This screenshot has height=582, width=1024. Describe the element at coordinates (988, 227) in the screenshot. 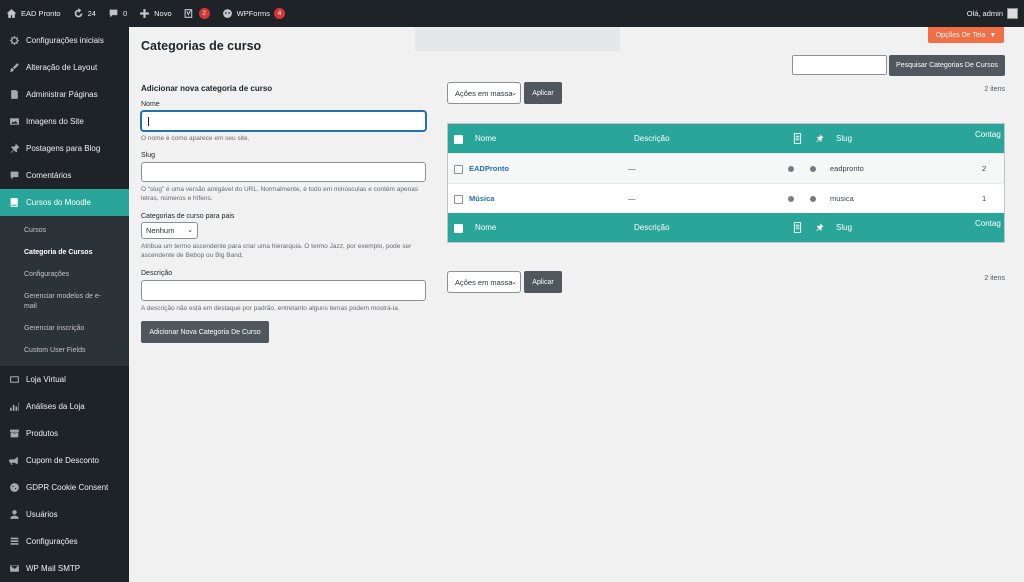

I see `column-count-footer: Contag` at that location.